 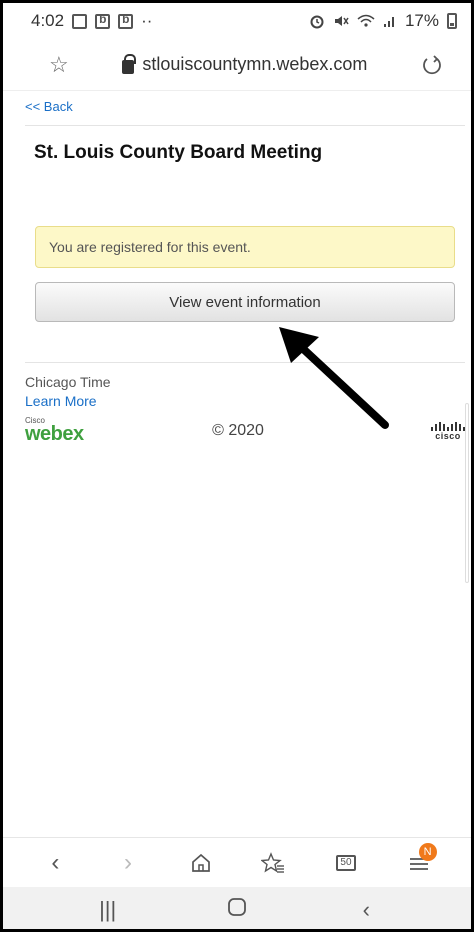 What do you see at coordinates (48, 20) in the screenshot?
I see `status-time: 4:02` at bounding box center [48, 20].